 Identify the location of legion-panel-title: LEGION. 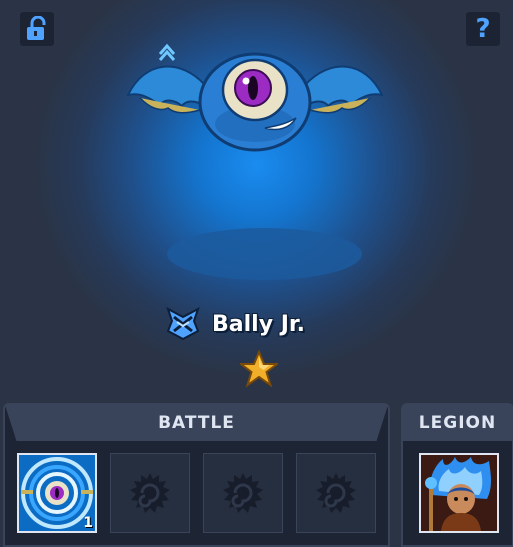
(457, 423).